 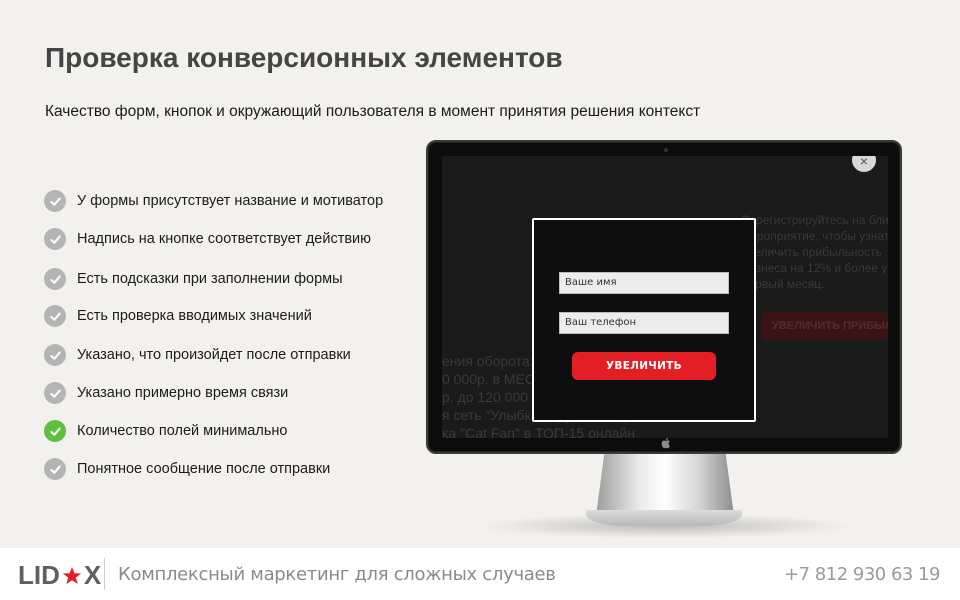 What do you see at coordinates (644, 366) in the screenshot?
I see `submit-button: УВЕЛИЧИТЬ` at bounding box center [644, 366].